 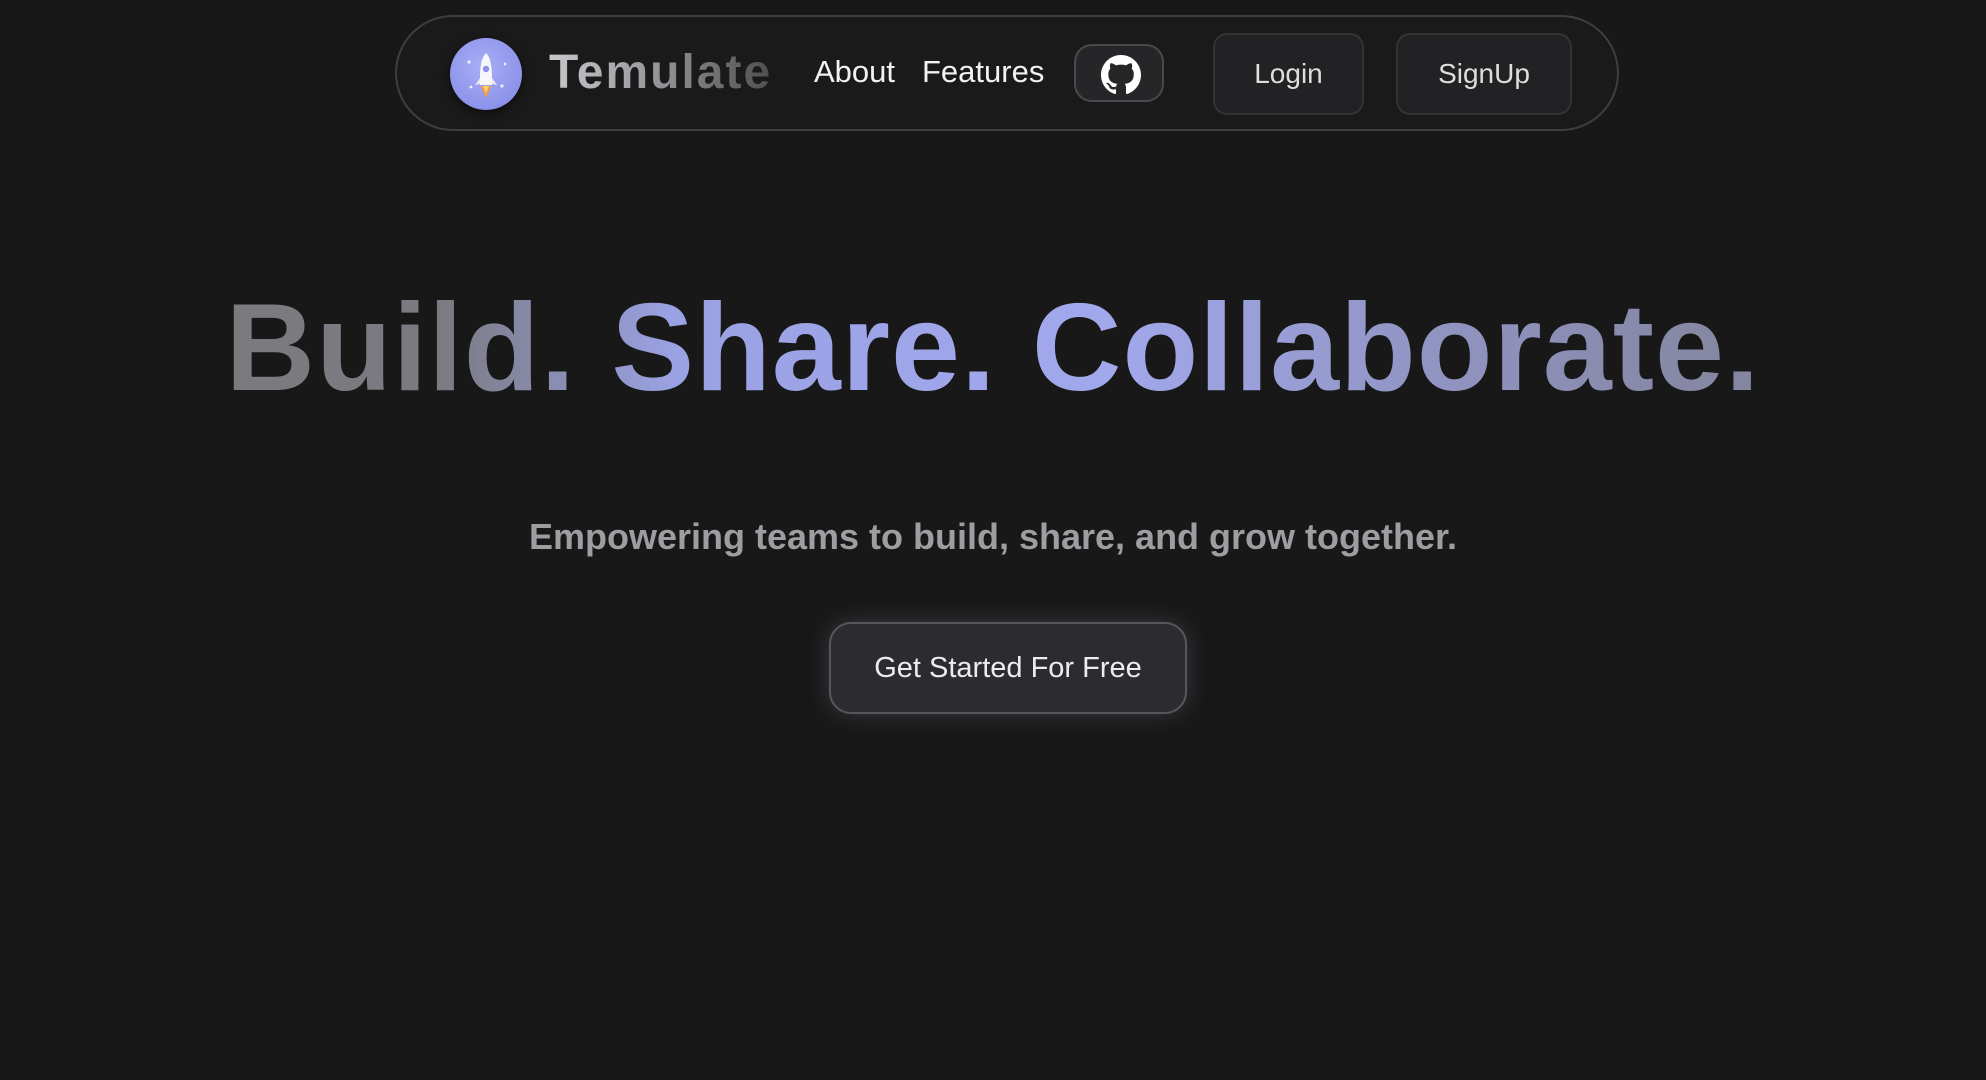 I want to click on get-started-button: Get Started For Free, so click(x=1008, y=668).